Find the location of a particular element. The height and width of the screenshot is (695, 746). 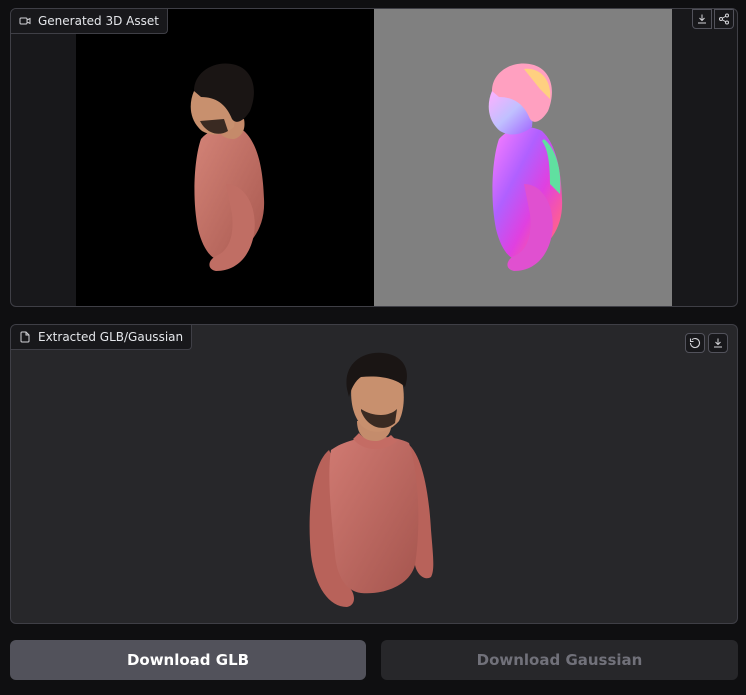

extracted-model-label: Extracted GLB/Gaussian is located at coordinates (102, 337).